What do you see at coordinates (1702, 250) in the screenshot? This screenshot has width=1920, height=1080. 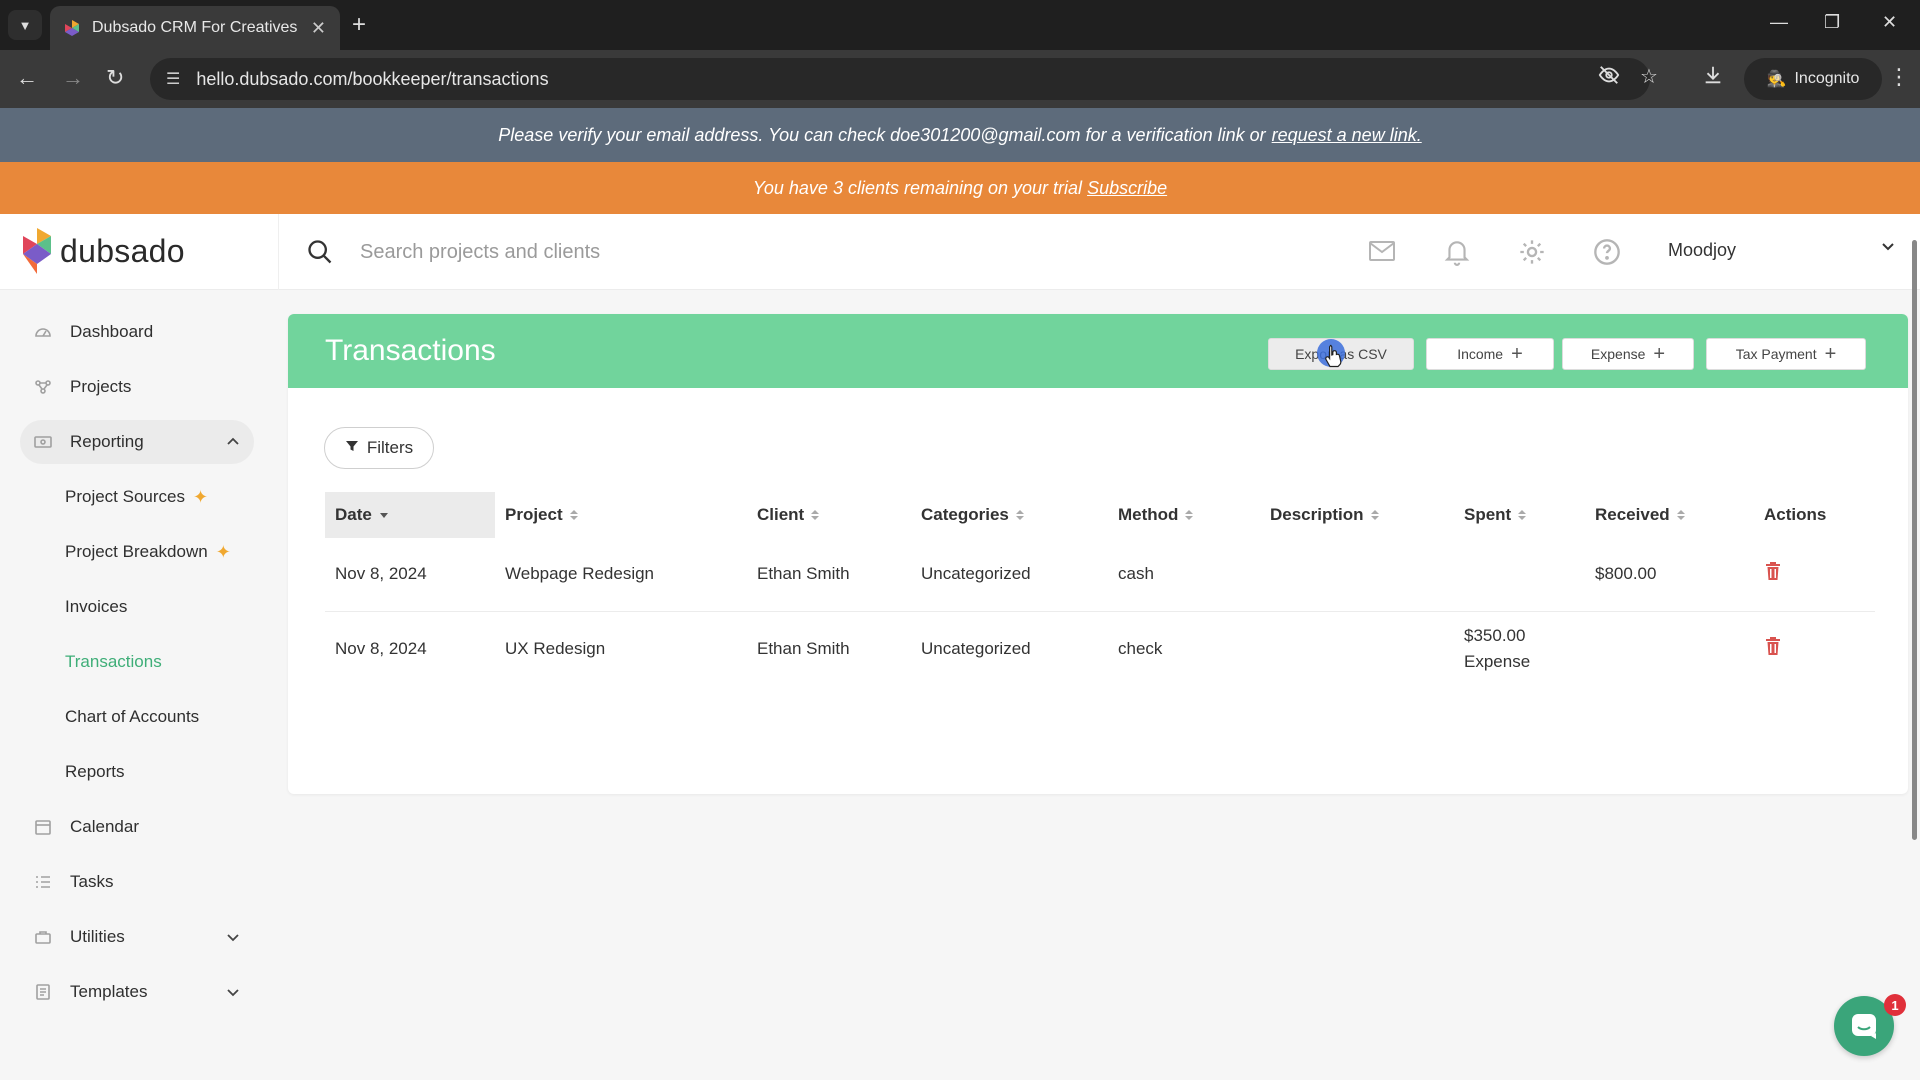 I see `user-name: Moodjoy` at bounding box center [1702, 250].